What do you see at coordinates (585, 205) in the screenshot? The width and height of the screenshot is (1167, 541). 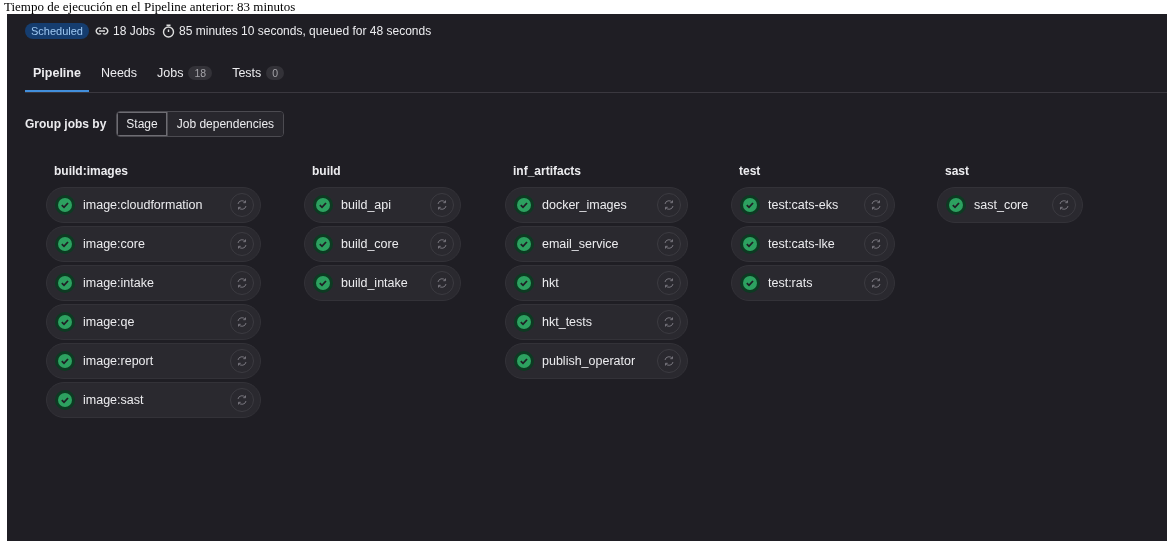 I see `job-name: docker_images` at bounding box center [585, 205].